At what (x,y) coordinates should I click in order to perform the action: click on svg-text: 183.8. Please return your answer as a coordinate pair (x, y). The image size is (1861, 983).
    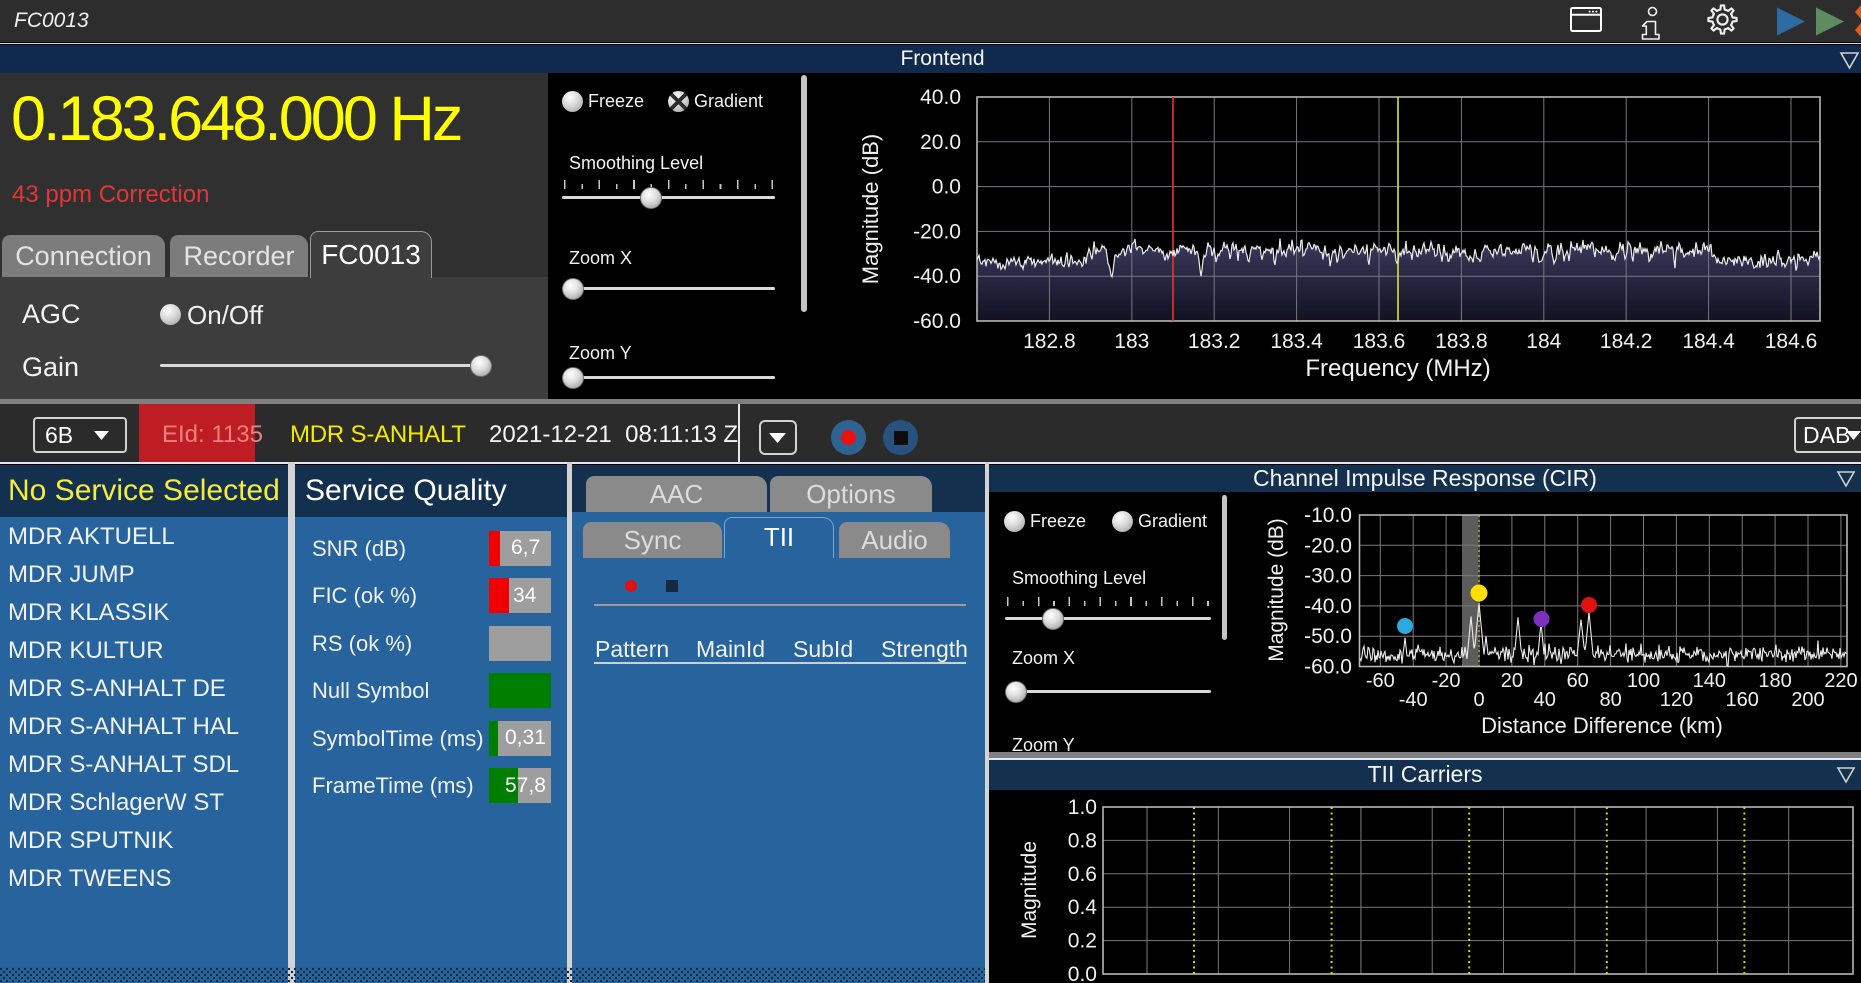
    Looking at the image, I should click on (1461, 341).